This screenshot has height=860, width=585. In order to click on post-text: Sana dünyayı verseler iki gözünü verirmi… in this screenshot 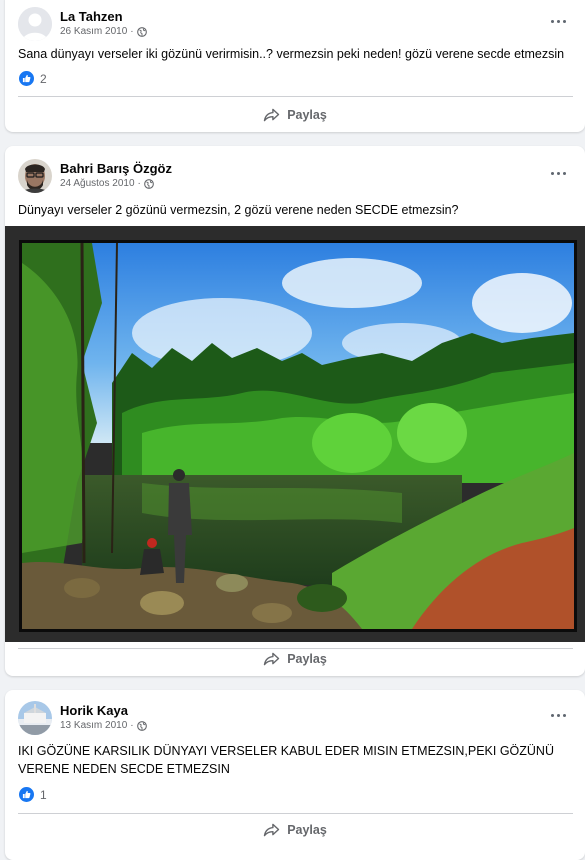, I will do `click(291, 54)`.